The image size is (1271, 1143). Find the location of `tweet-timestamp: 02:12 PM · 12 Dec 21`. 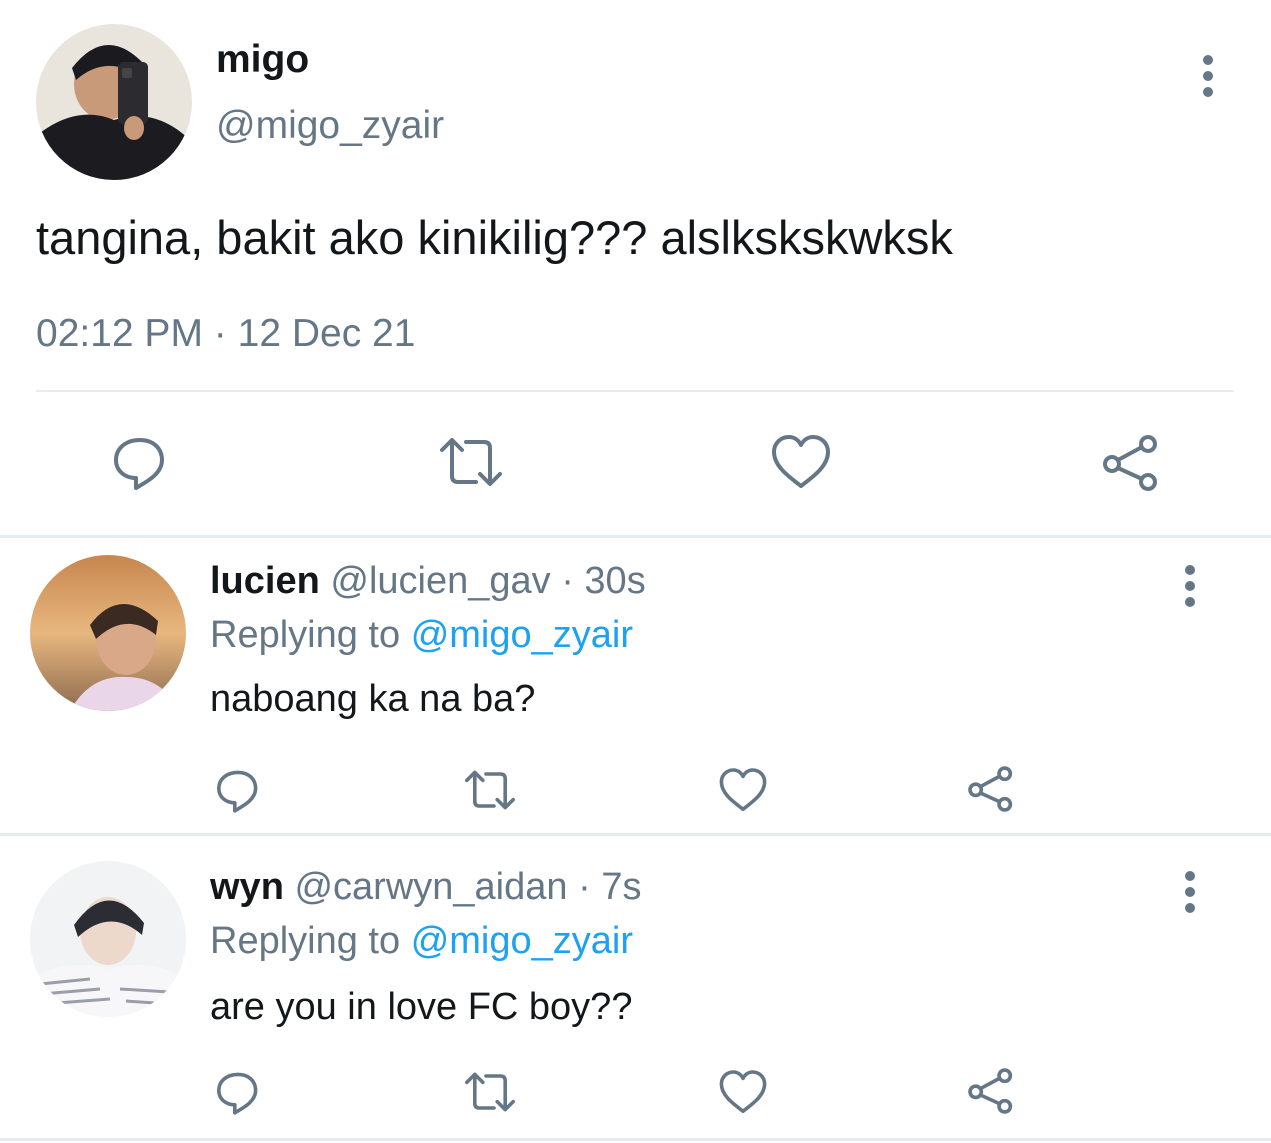

tweet-timestamp: 02:12 PM · 12 Dec 21 is located at coordinates (225, 334).